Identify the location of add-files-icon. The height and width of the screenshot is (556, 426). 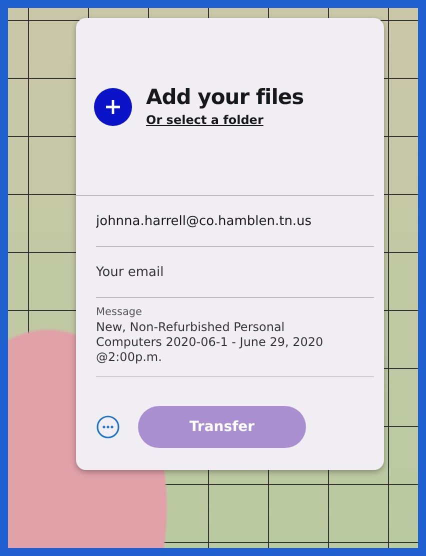
(113, 107).